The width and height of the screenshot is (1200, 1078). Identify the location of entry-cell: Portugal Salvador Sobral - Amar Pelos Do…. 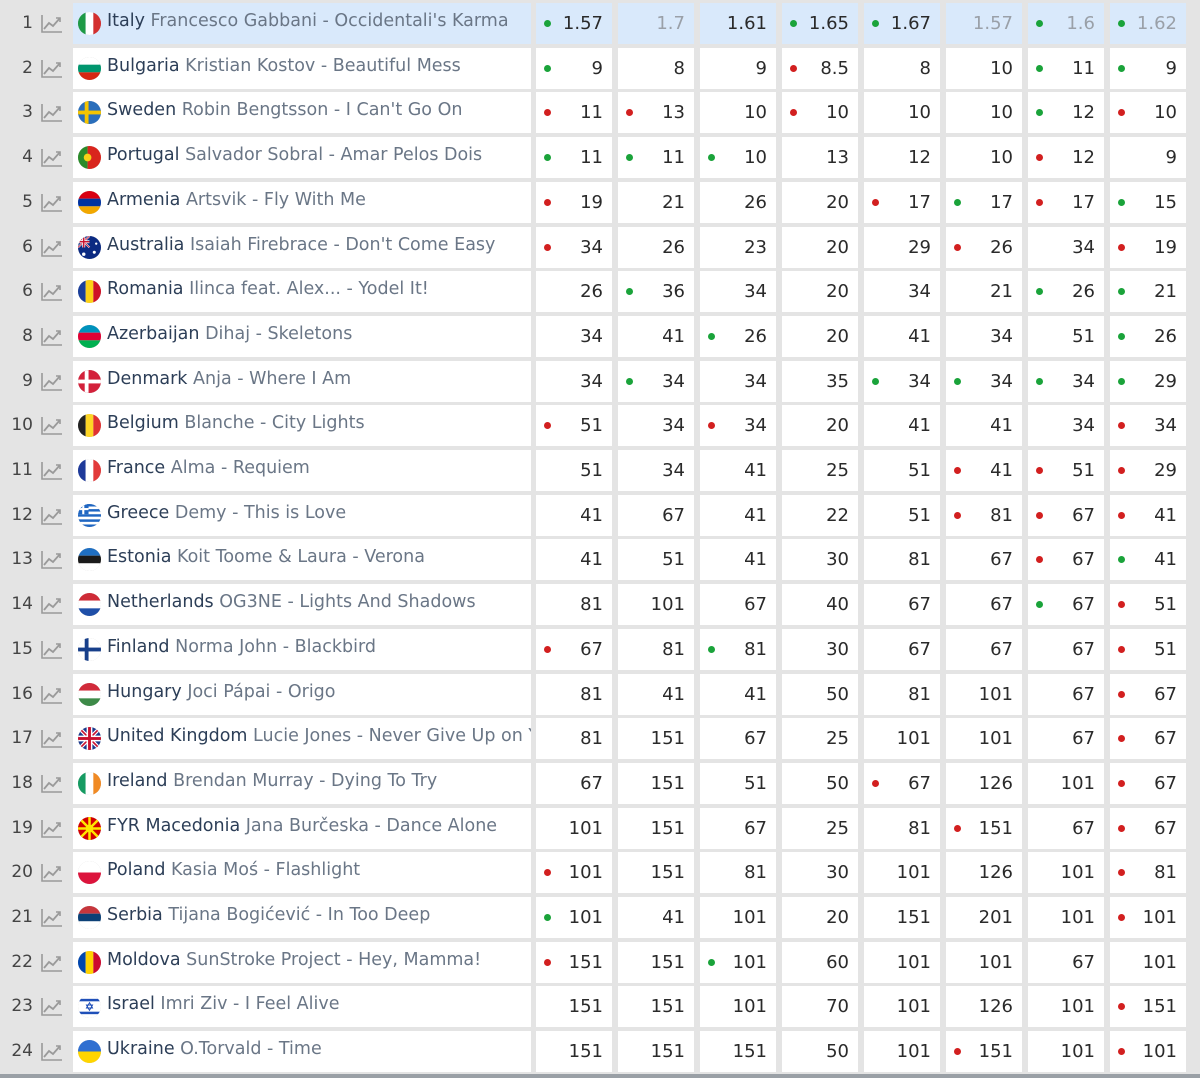
(302, 158).